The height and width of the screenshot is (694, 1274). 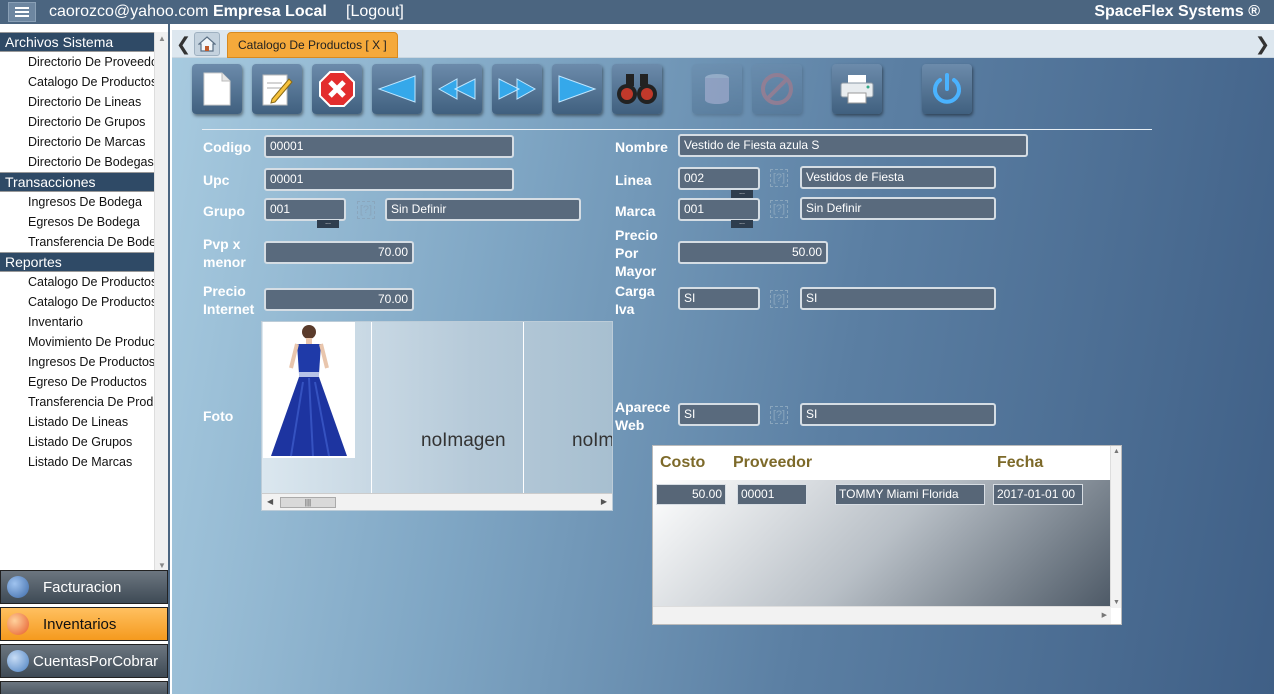 What do you see at coordinates (339, 252) in the screenshot?
I see `pvp-menor-field: 70.00` at bounding box center [339, 252].